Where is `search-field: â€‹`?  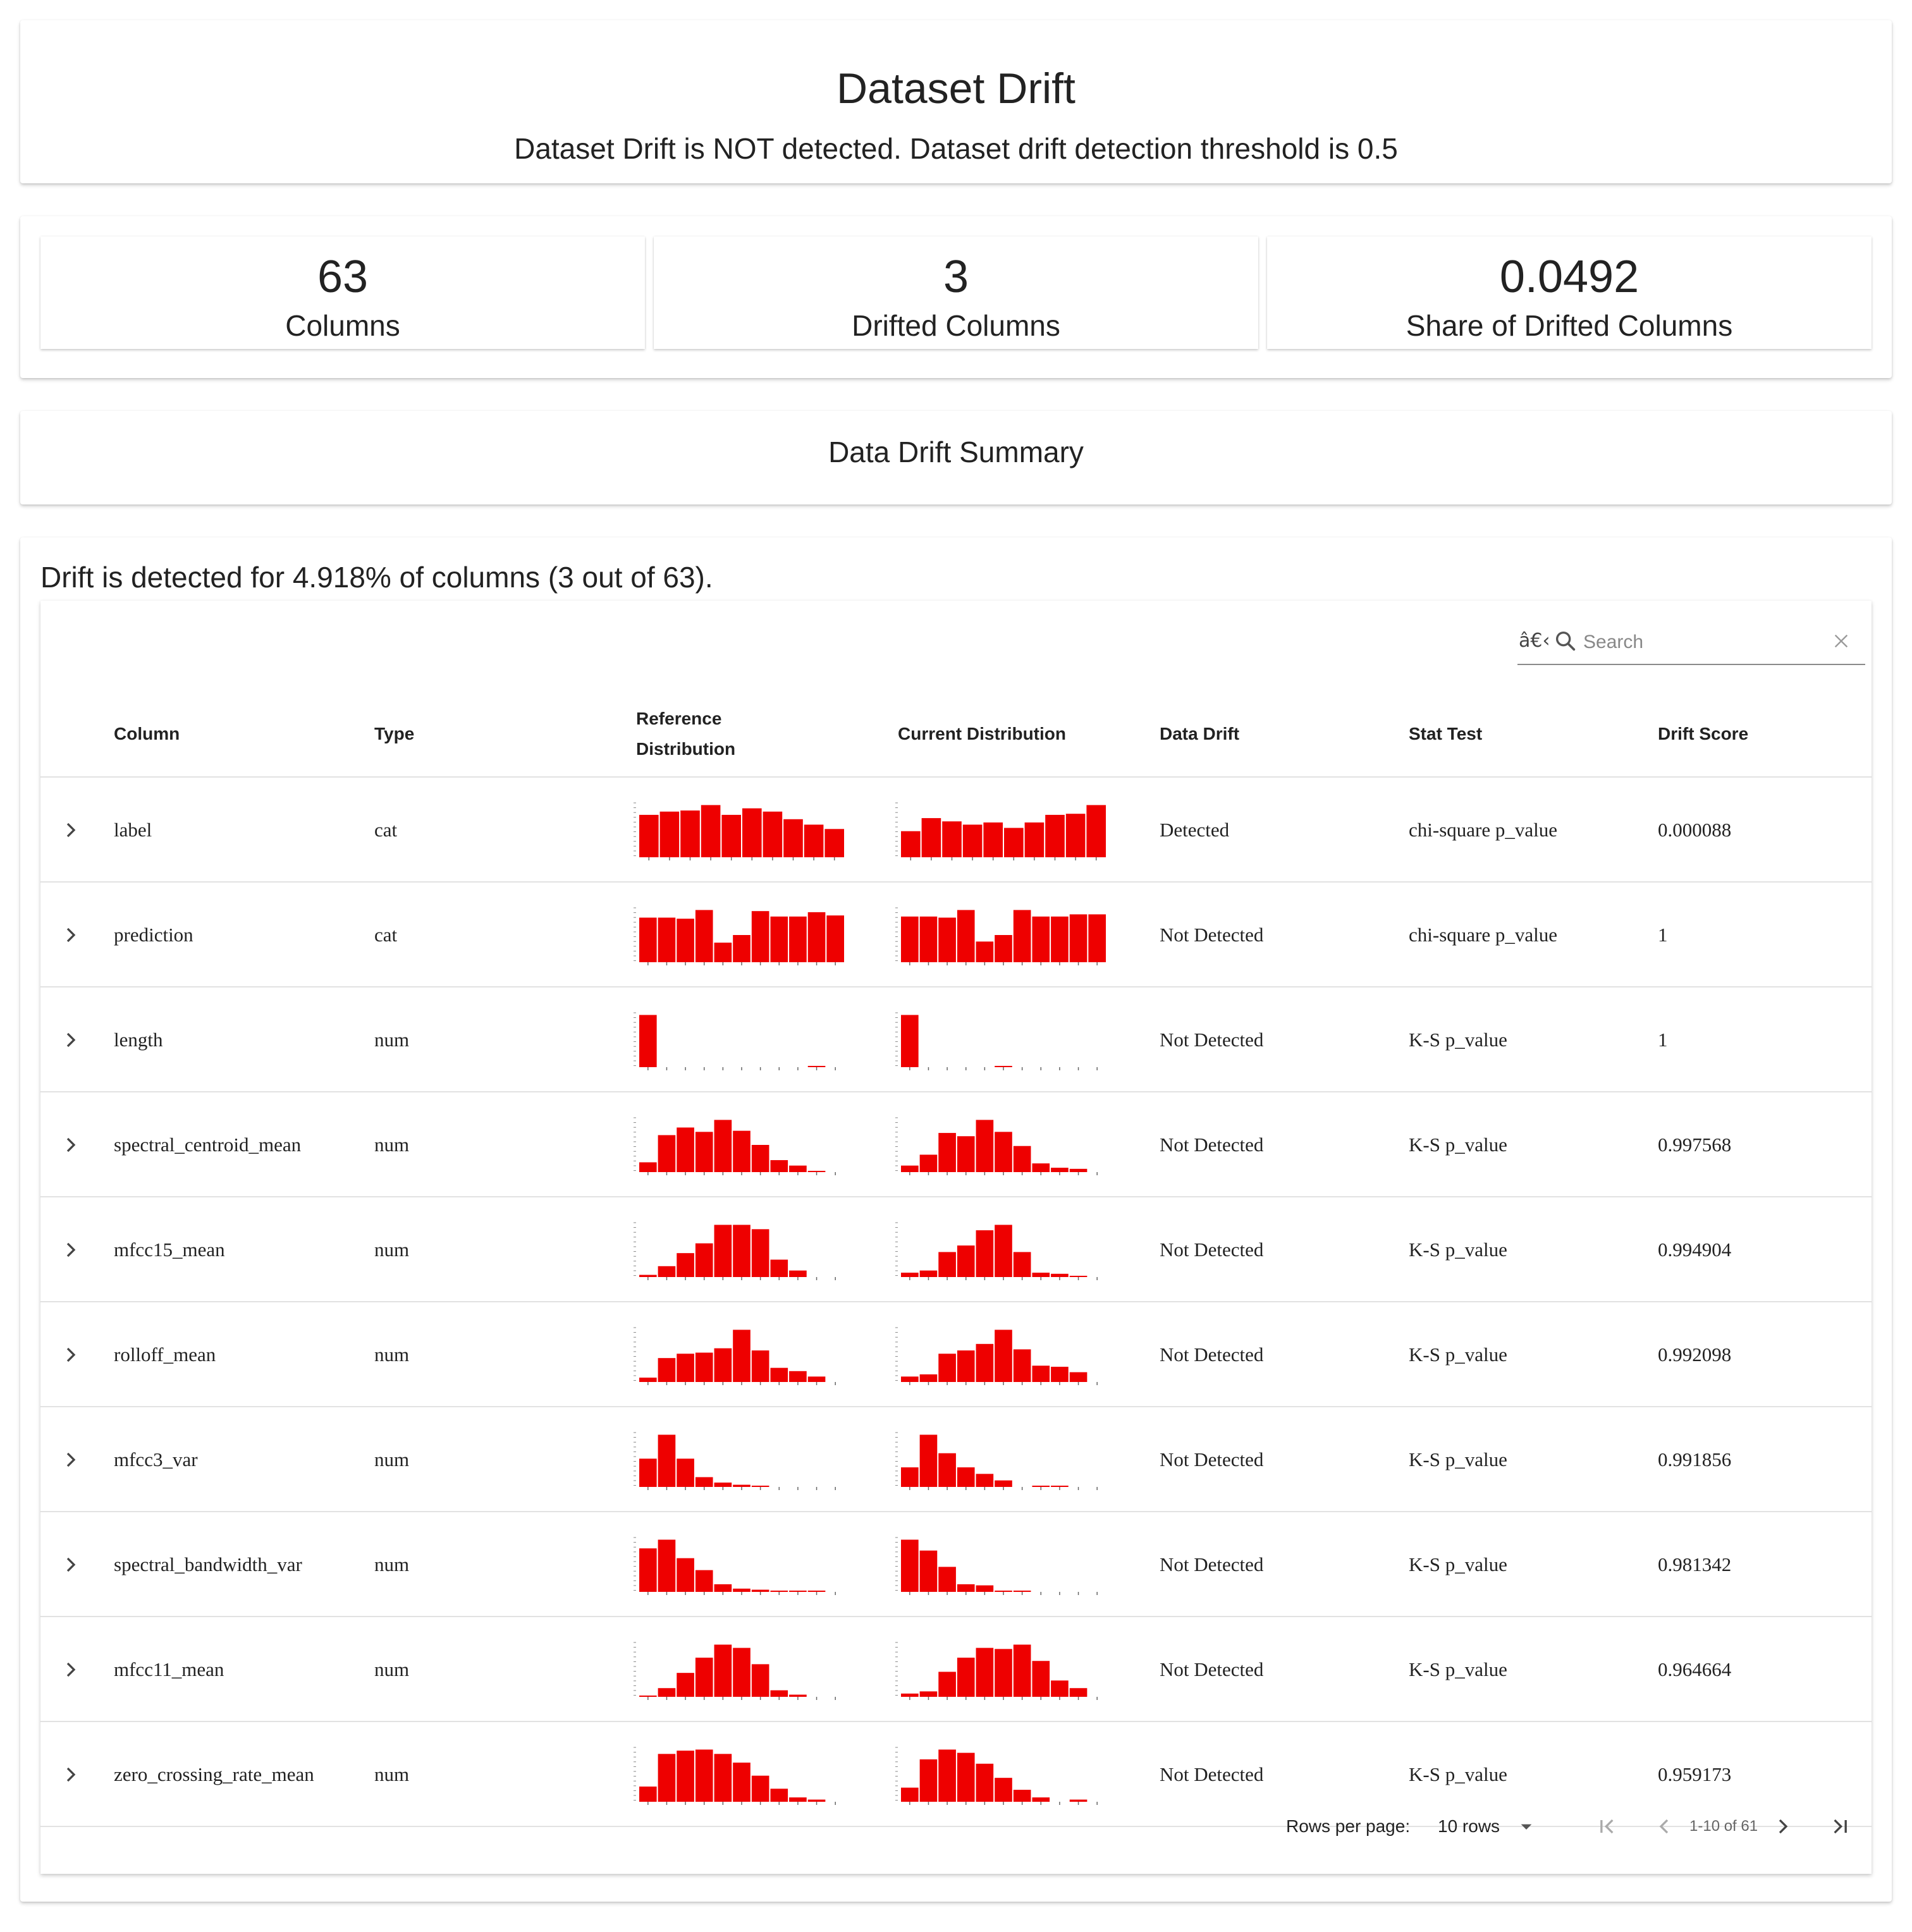 search-field: â€‹ is located at coordinates (1691, 644).